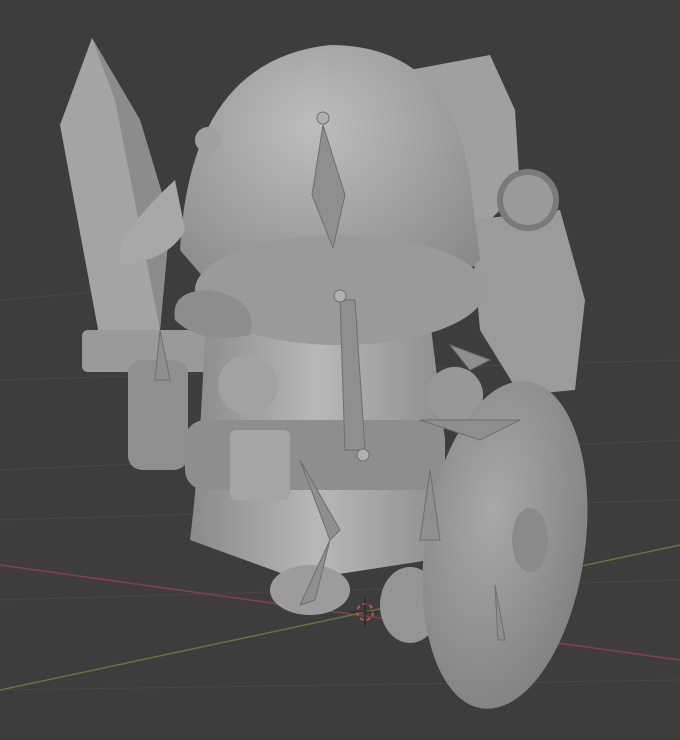  Describe the element at coordinates (365, 612) in the screenshot. I see `3d-cursor-icon` at that location.